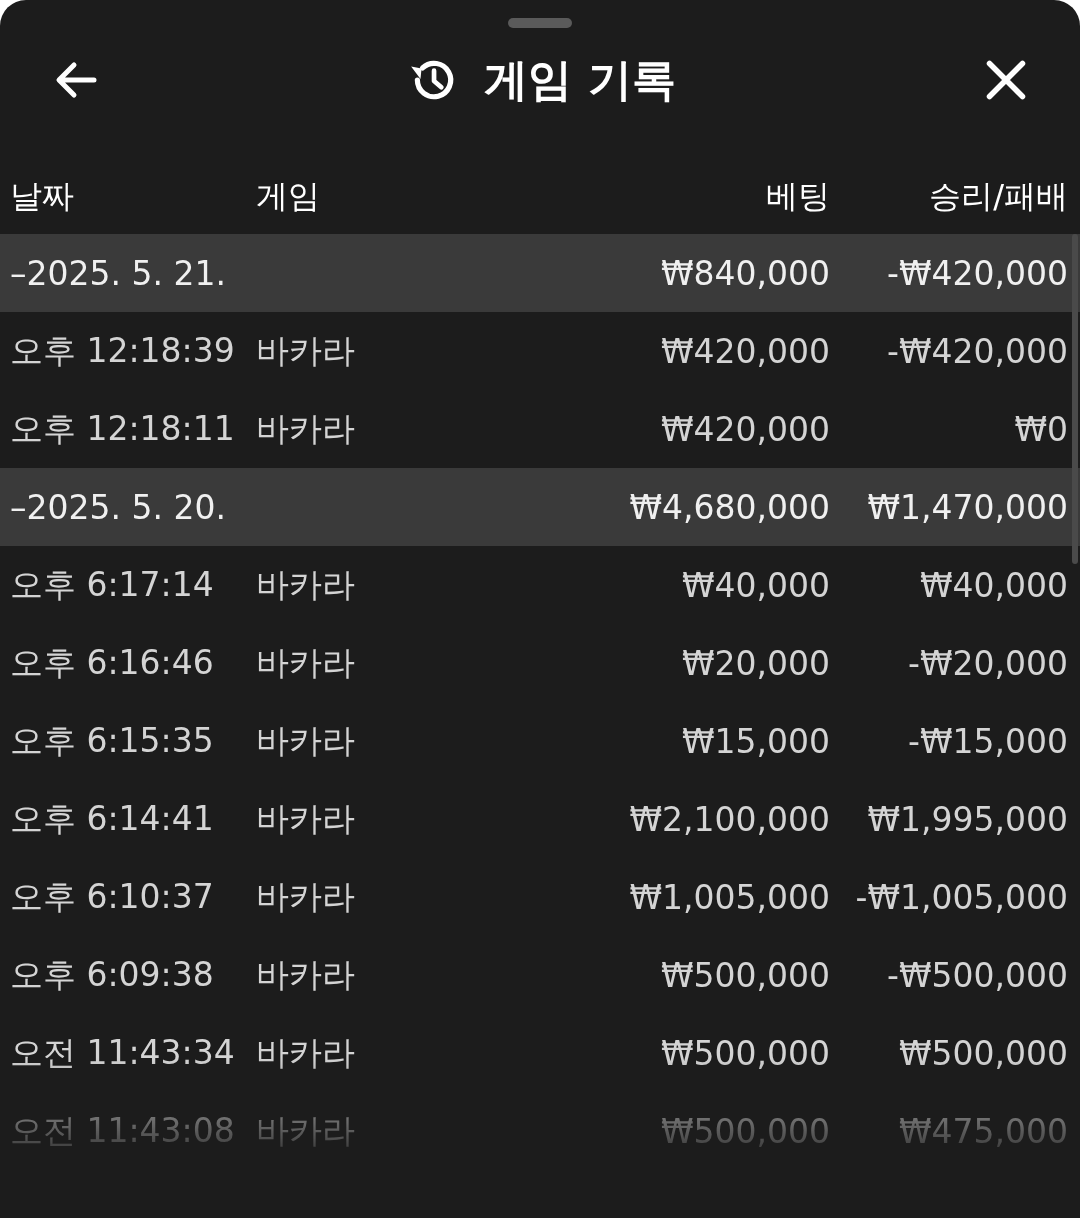 The image size is (1080, 1218). I want to click on close-icon, so click(1006, 80).